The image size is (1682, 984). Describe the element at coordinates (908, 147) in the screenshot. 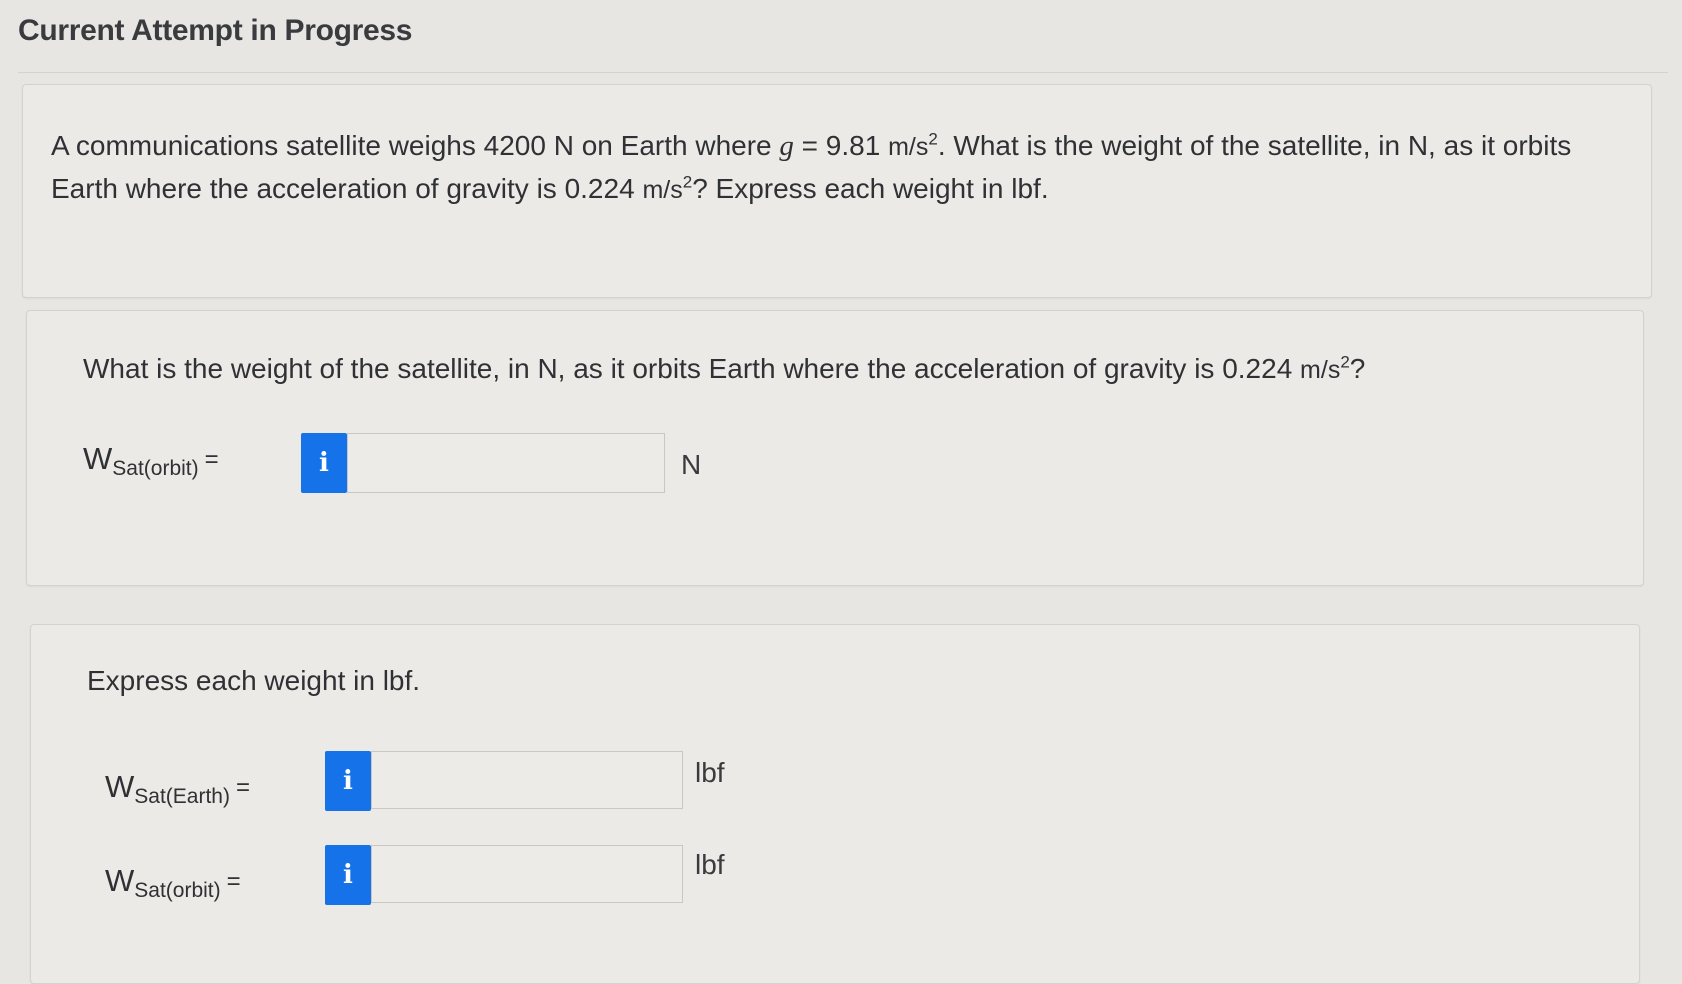

I see `unit-earth-gravity: m/s` at that location.